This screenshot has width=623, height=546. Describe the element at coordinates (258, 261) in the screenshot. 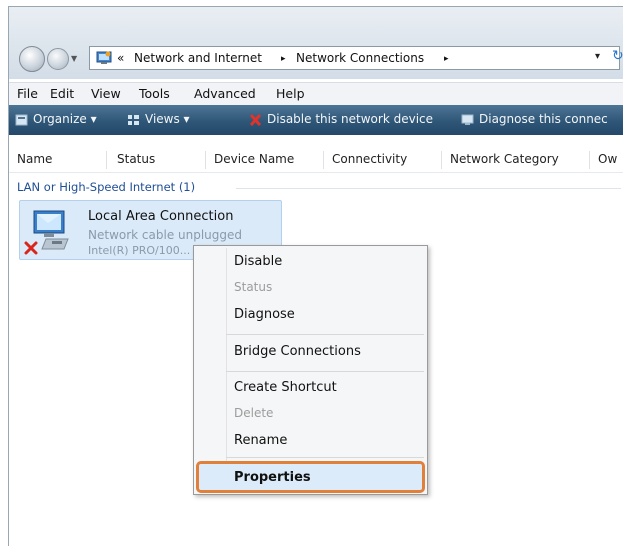

I see `menu-item-label: Disable` at that location.